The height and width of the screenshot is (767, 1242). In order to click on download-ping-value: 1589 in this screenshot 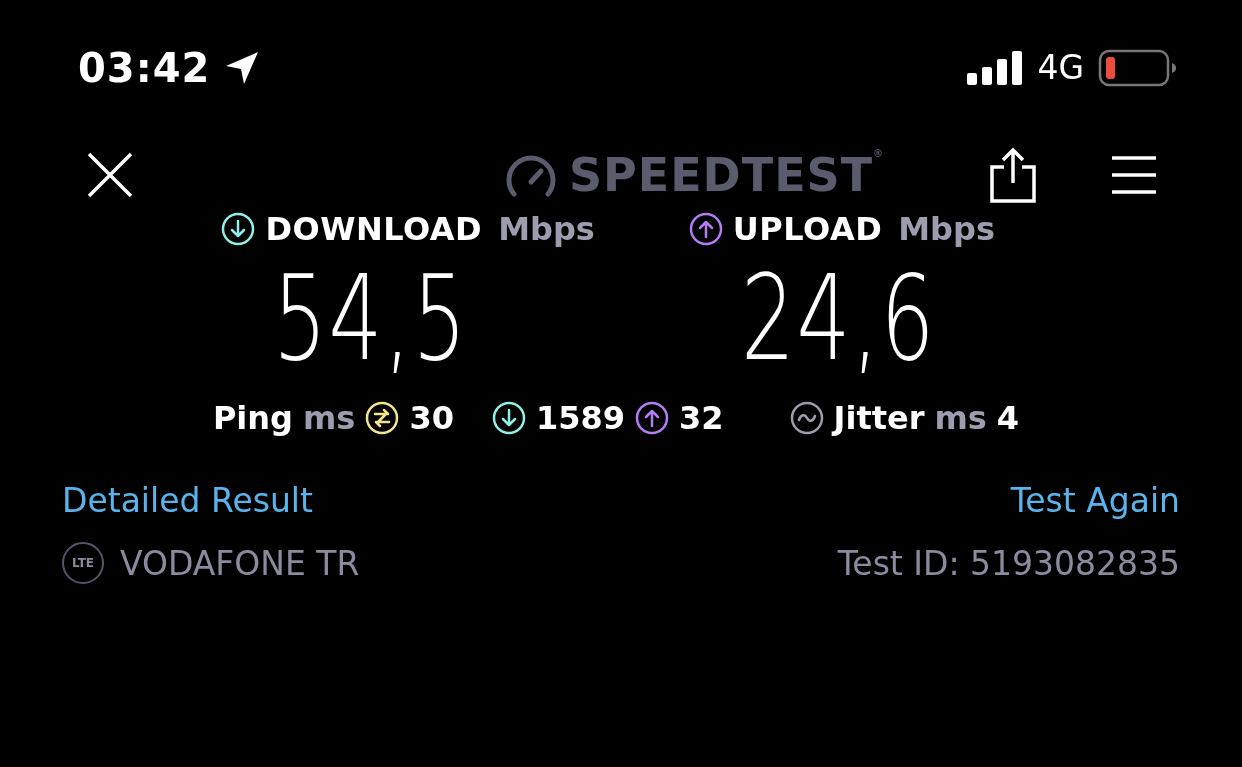, I will do `click(580, 418)`.